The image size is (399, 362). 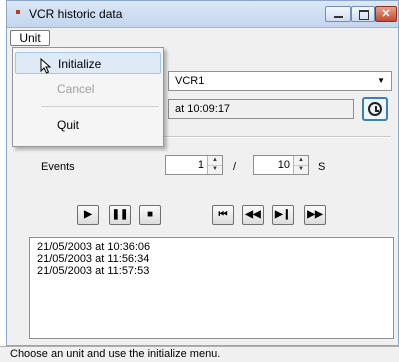 What do you see at coordinates (202, 38) in the screenshot?
I see `menu-bar: Unit` at bounding box center [202, 38].